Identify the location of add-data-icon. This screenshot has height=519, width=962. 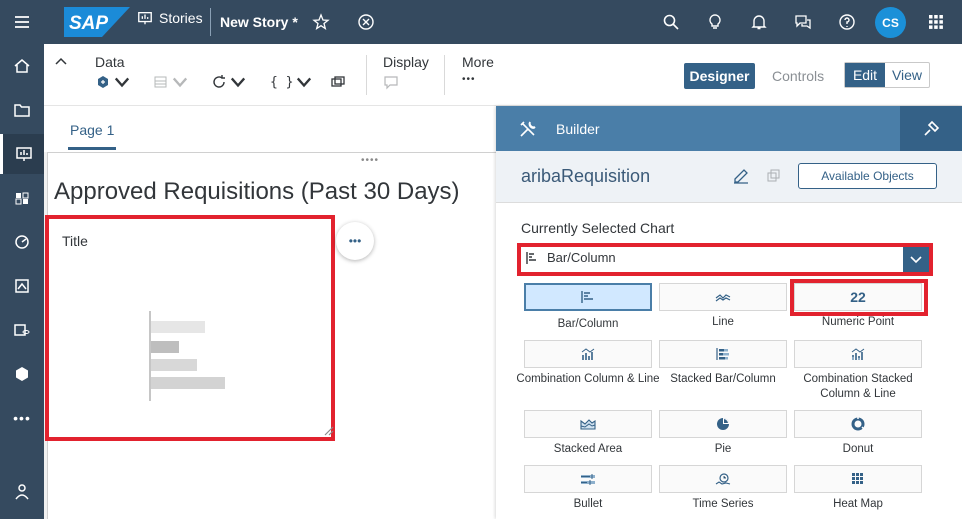
(103, 82).